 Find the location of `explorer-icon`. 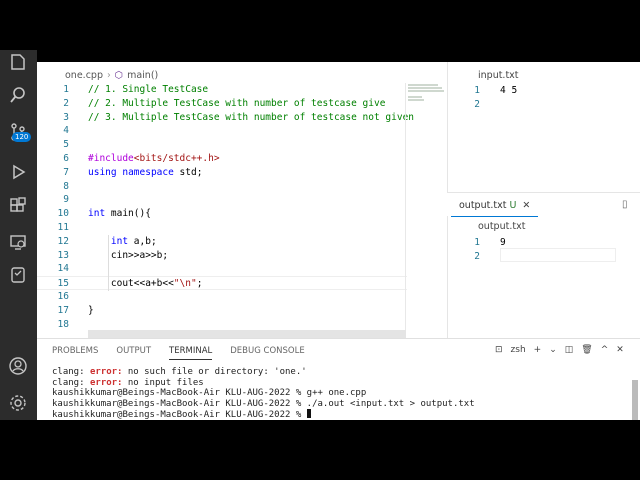

explorer-icon is located at coordinates (18, 62).